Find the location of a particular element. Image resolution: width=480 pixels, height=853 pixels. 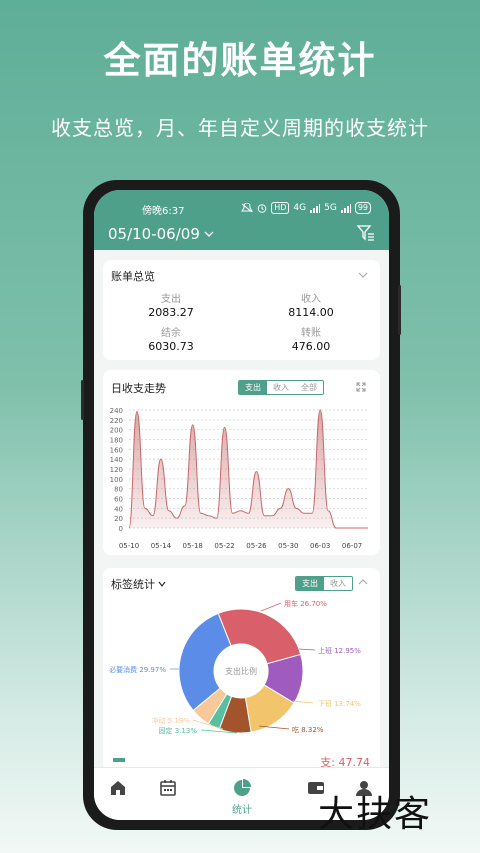

tag-segment: 支出 收入 is located at coordinates (324, 583).